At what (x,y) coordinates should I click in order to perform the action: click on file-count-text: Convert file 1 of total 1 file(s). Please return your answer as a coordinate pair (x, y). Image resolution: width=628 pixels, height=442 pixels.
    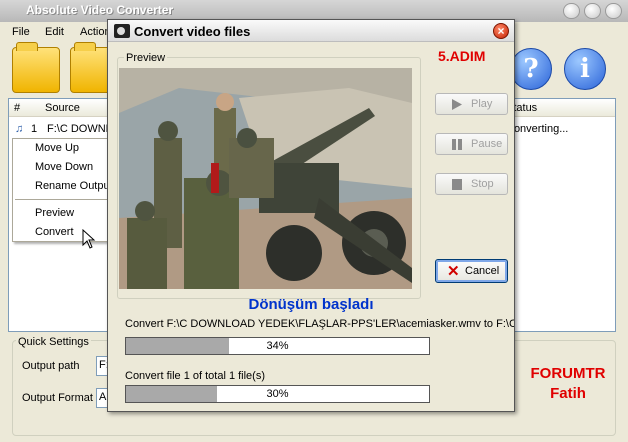
    Looking at the image, I should click on (195, 376).